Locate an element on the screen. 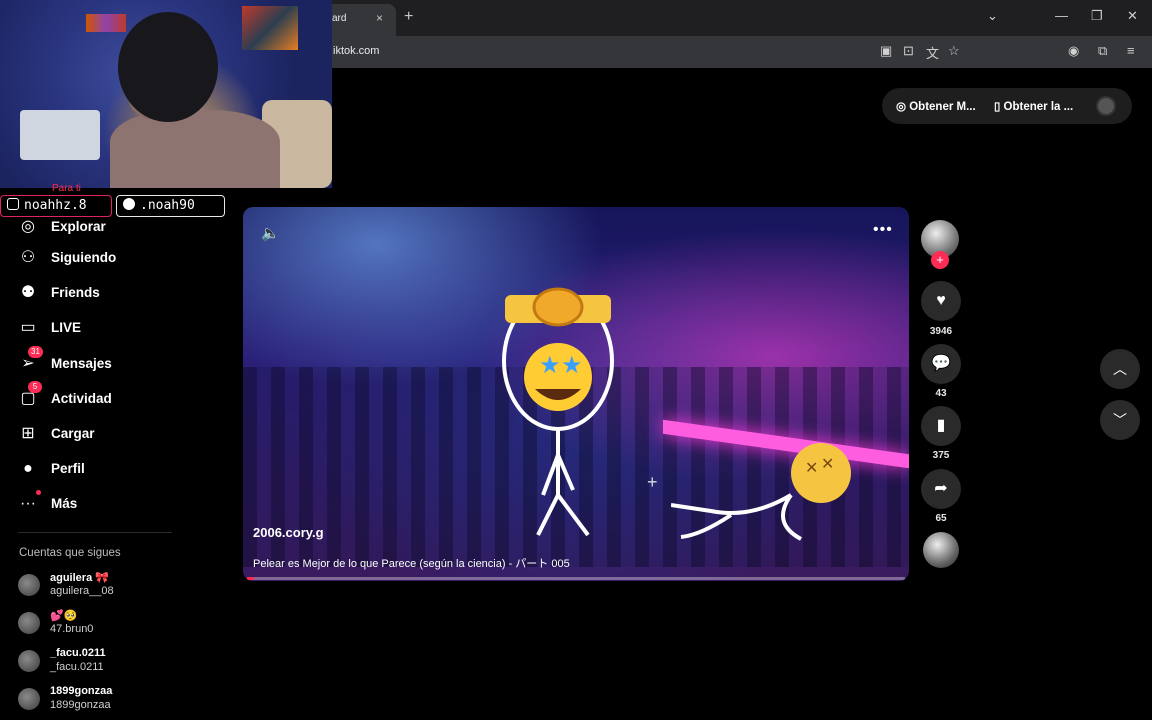  streamer-body is located at coordinates (195, 149).